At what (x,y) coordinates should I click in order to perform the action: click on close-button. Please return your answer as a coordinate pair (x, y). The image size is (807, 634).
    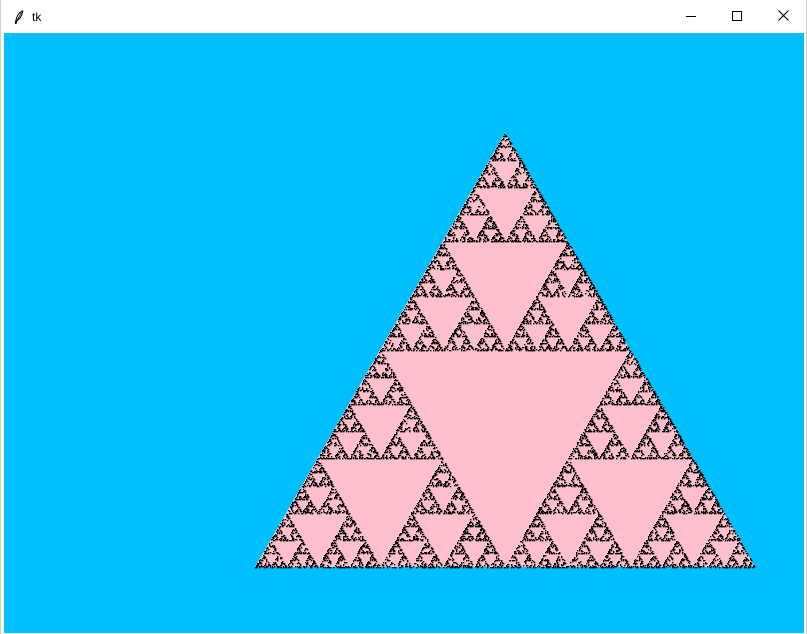
    Looking at the image, I should click on (783, 16).